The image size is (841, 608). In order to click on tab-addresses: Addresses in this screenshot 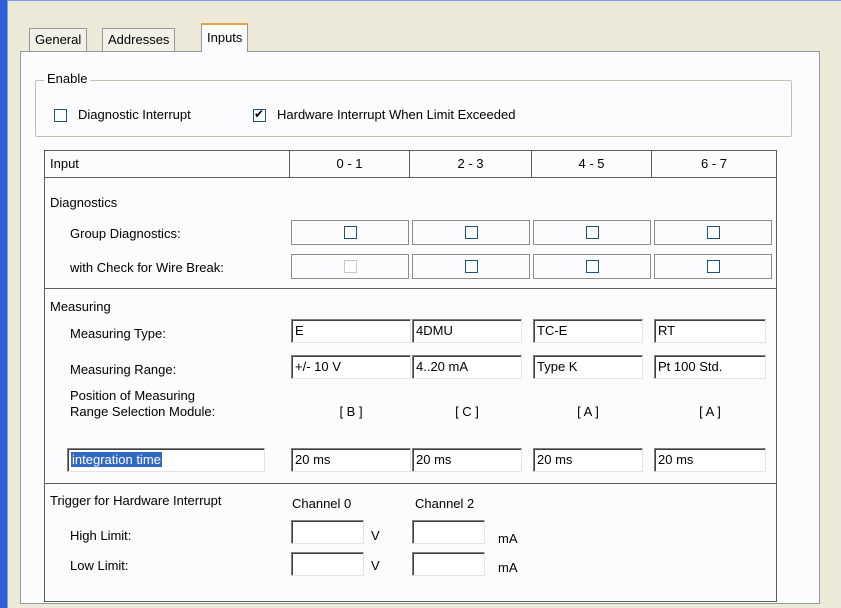, I will do `click(139, 40)`.